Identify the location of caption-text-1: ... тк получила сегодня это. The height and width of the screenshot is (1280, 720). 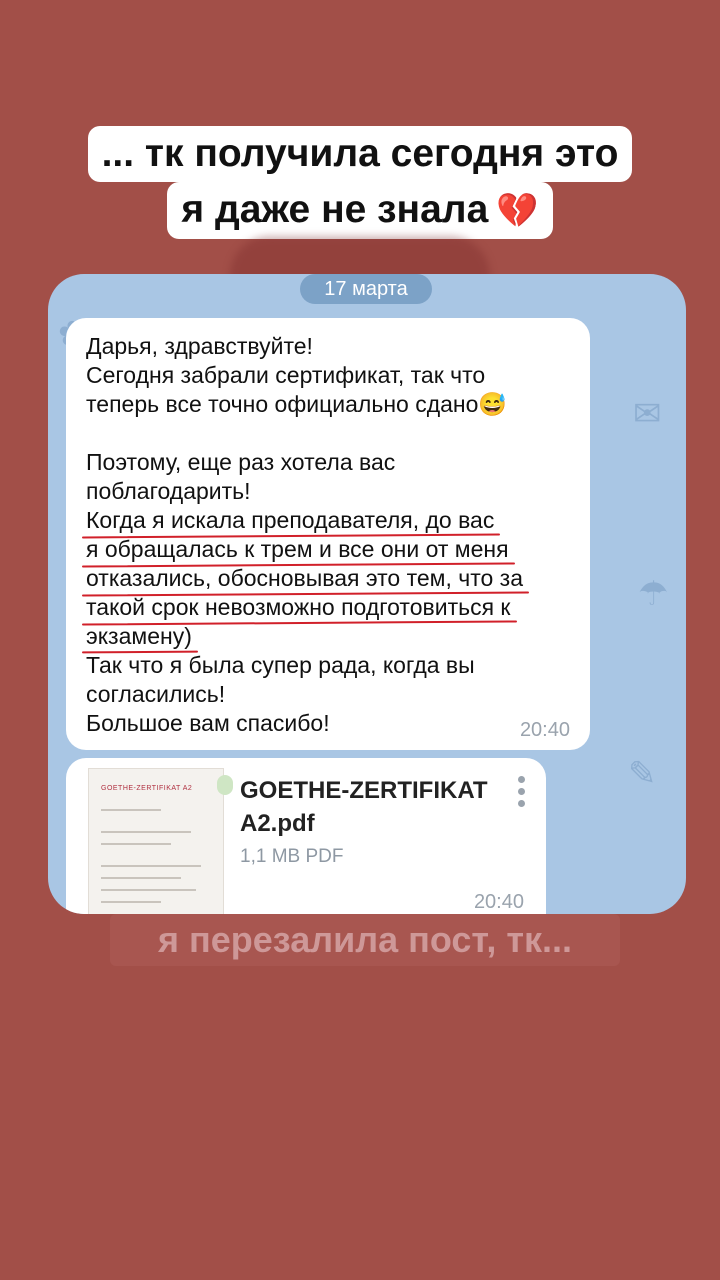
(360, 154).